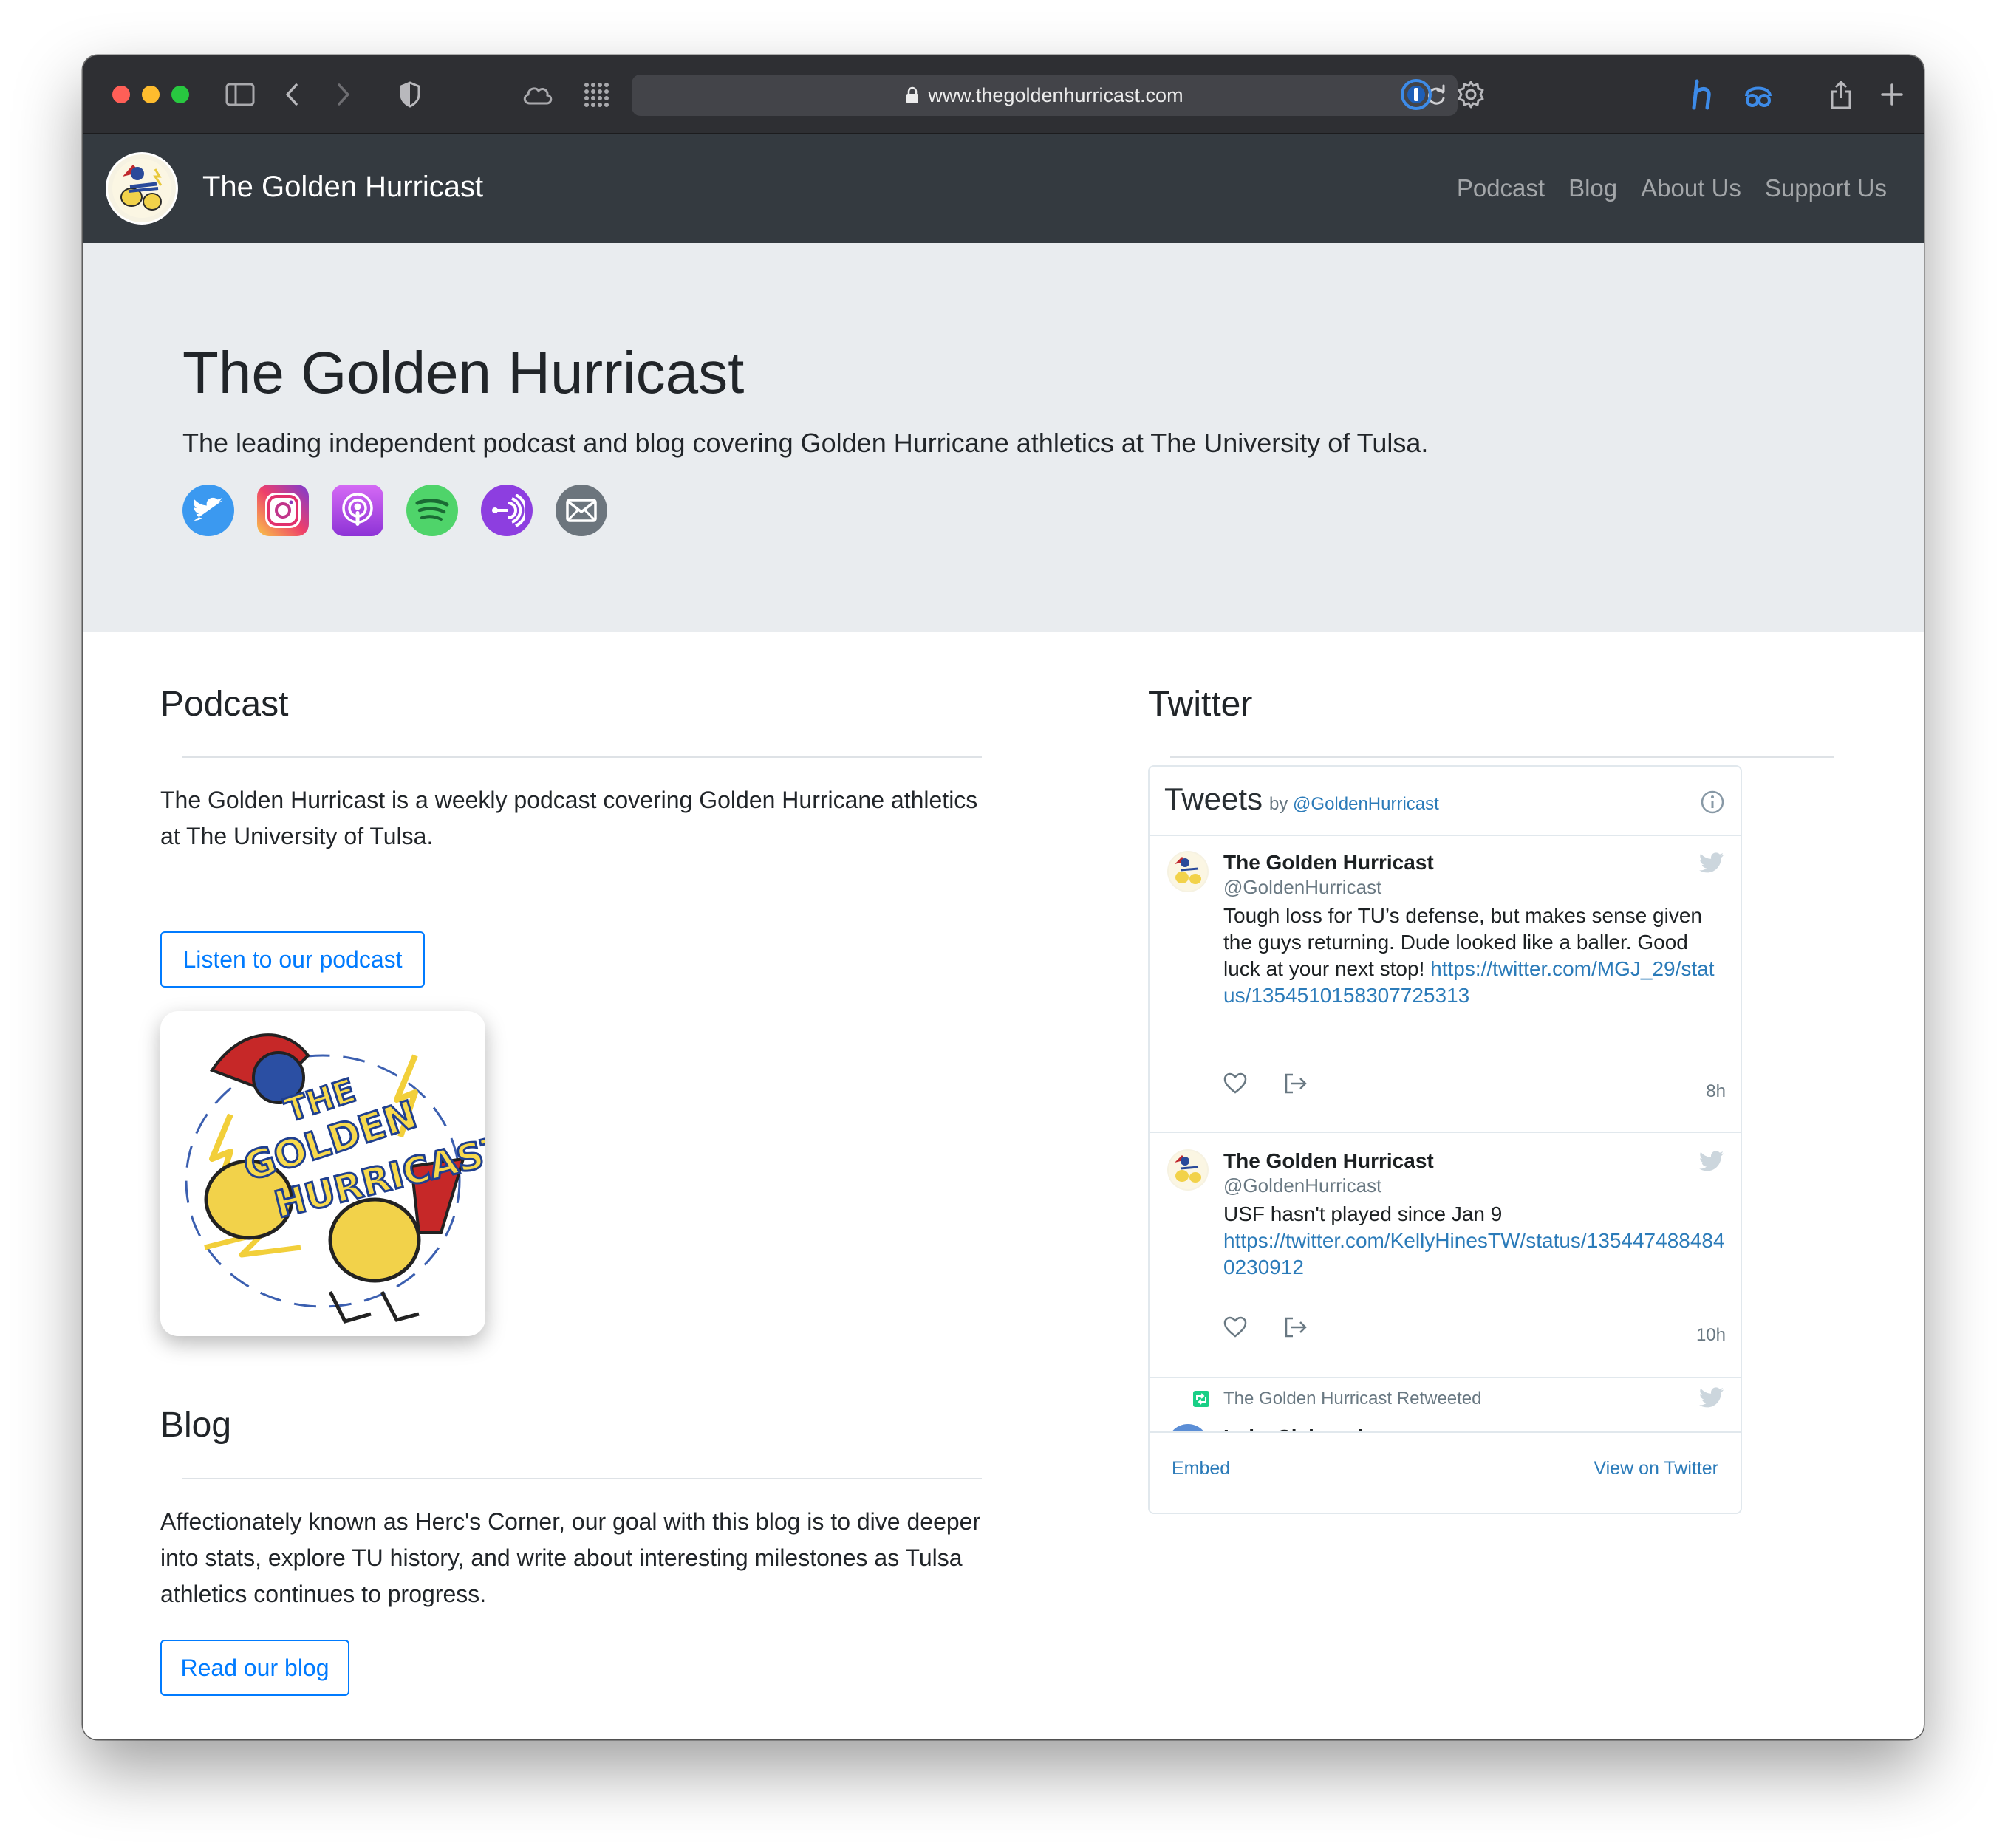  What do you see at coordinates (255, 1668) in the screenshot?
I see `read-blog-button: Read our blog` at bounding box center [255, 1668].